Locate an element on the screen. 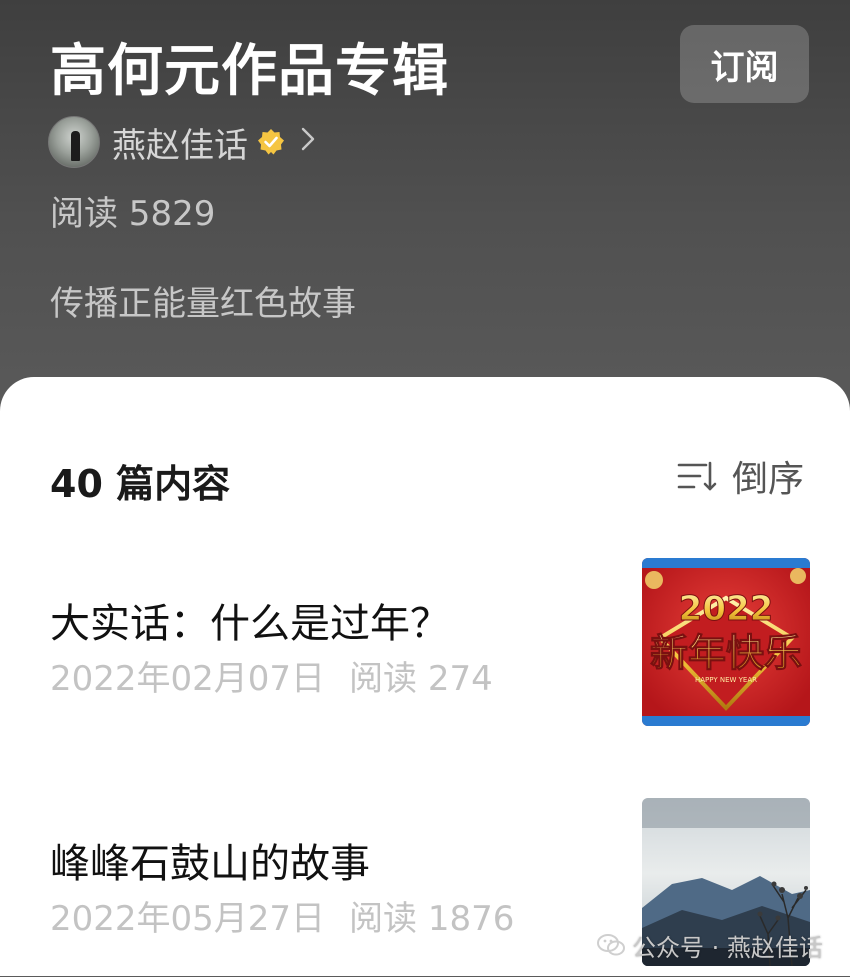 Image resolution: width=850 pixels, height=977 pixels. content-count: 40 篇内容 is located at coordinates (140, 484).